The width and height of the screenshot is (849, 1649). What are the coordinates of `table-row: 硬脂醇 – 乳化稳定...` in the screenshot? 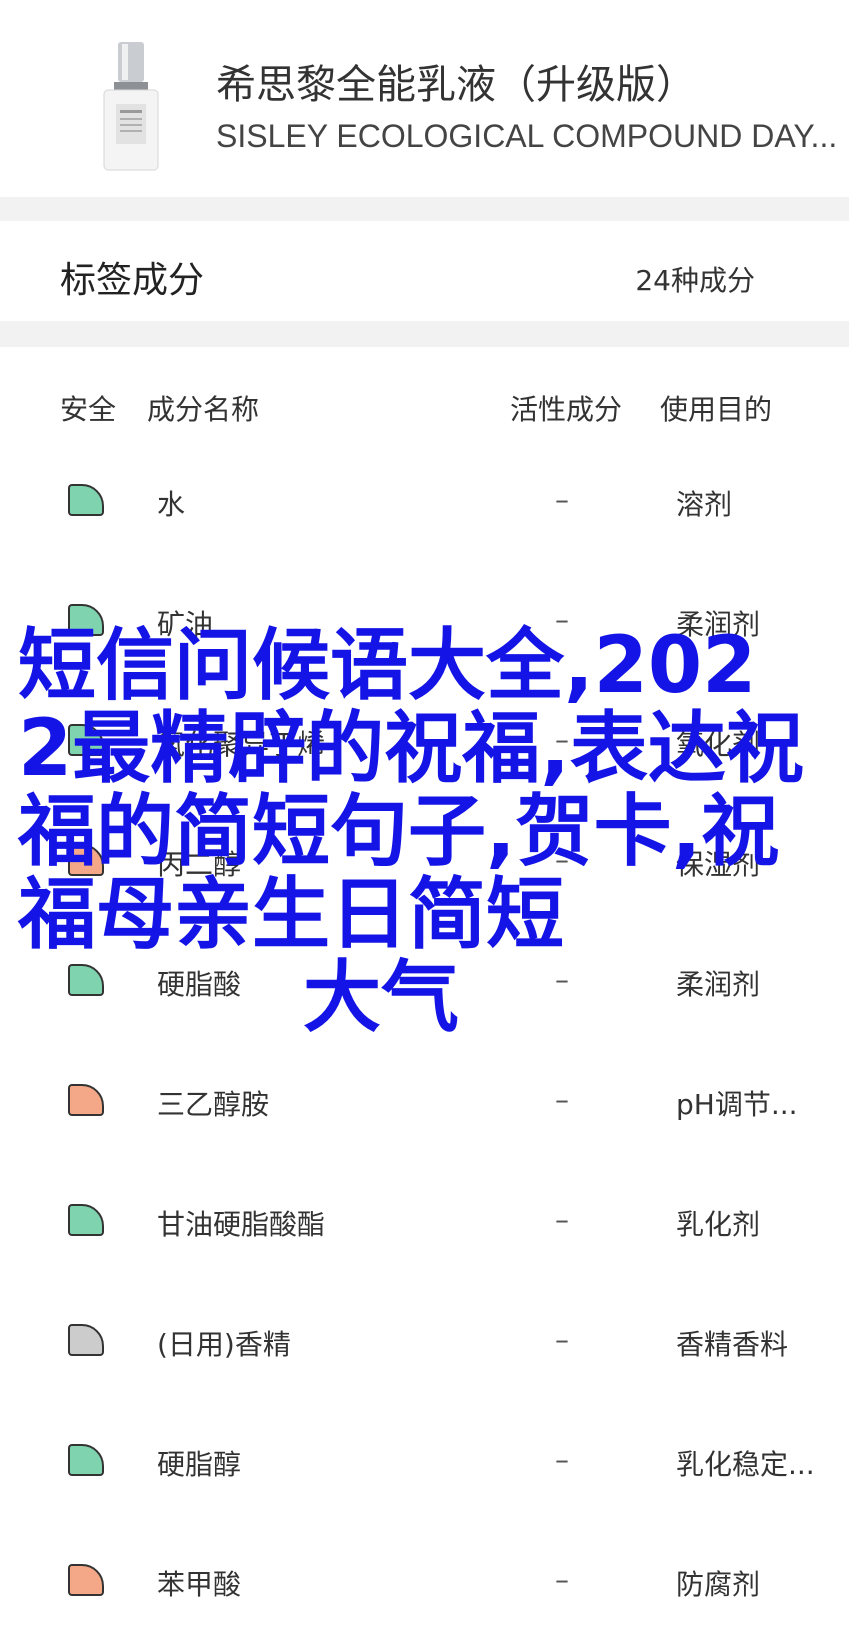 It's located at (424, 1460).